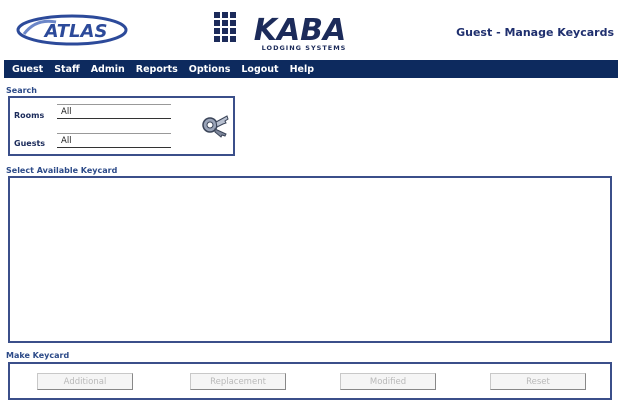  Describe the element at coordinates (210, 69) in the screenshot. I see `nav-options: Options` at that location.